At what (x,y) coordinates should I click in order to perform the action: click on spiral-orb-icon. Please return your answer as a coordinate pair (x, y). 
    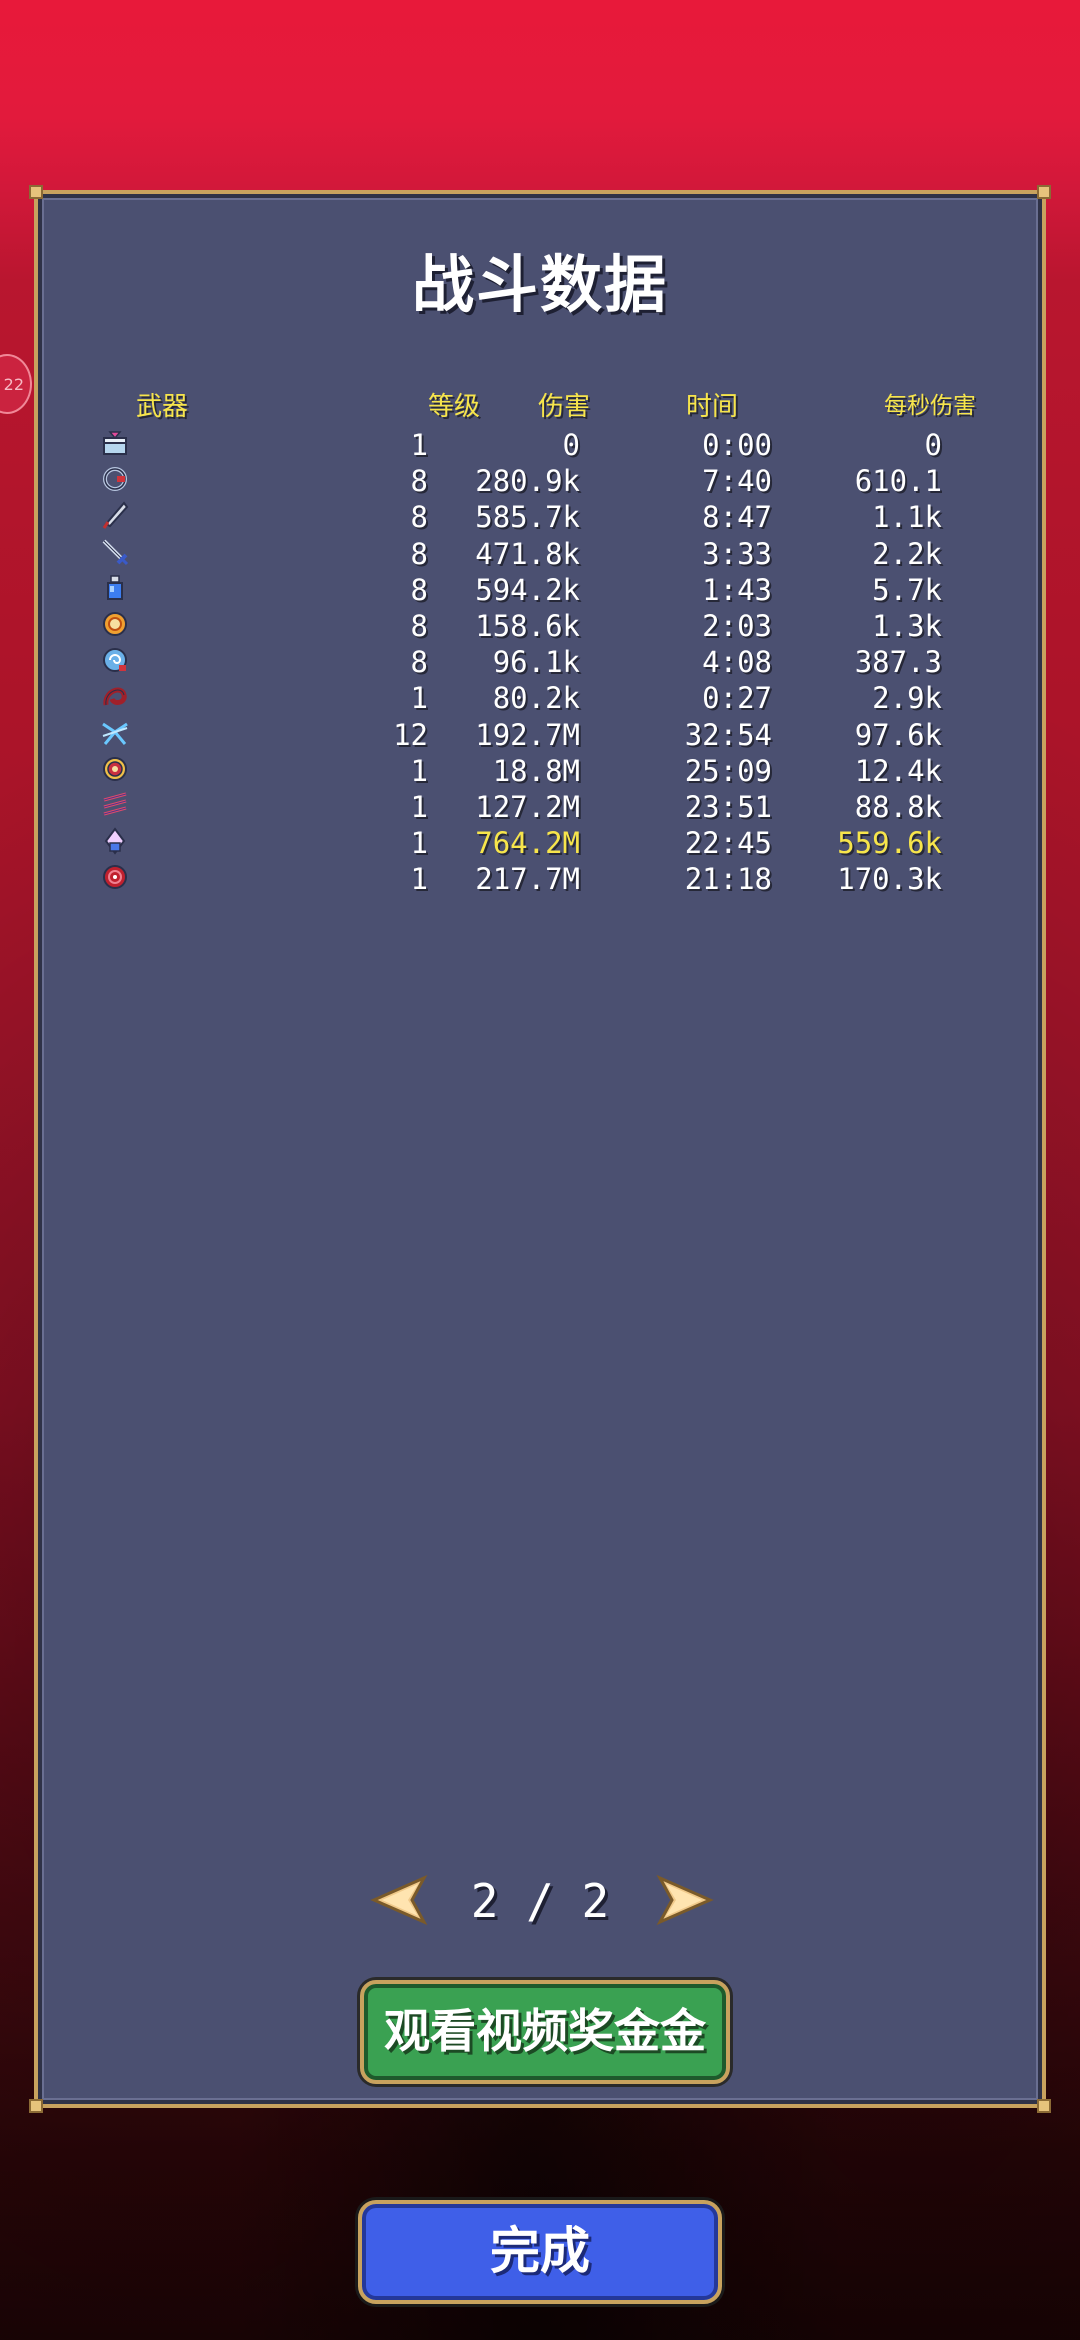
    Looking at the image, I should click on (115, 660).